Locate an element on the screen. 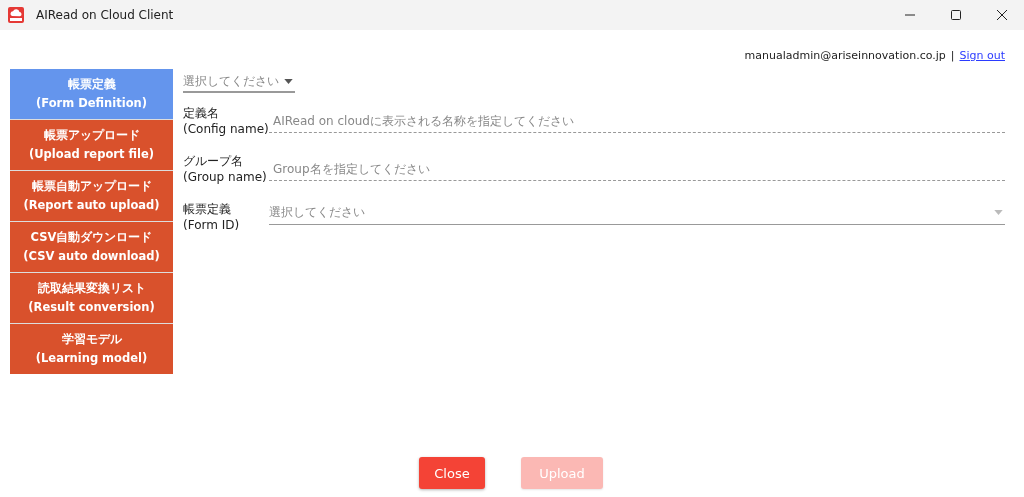 This screenshot has width=1024, height=497. app-logo-icon is located at coordinates (16, 15).